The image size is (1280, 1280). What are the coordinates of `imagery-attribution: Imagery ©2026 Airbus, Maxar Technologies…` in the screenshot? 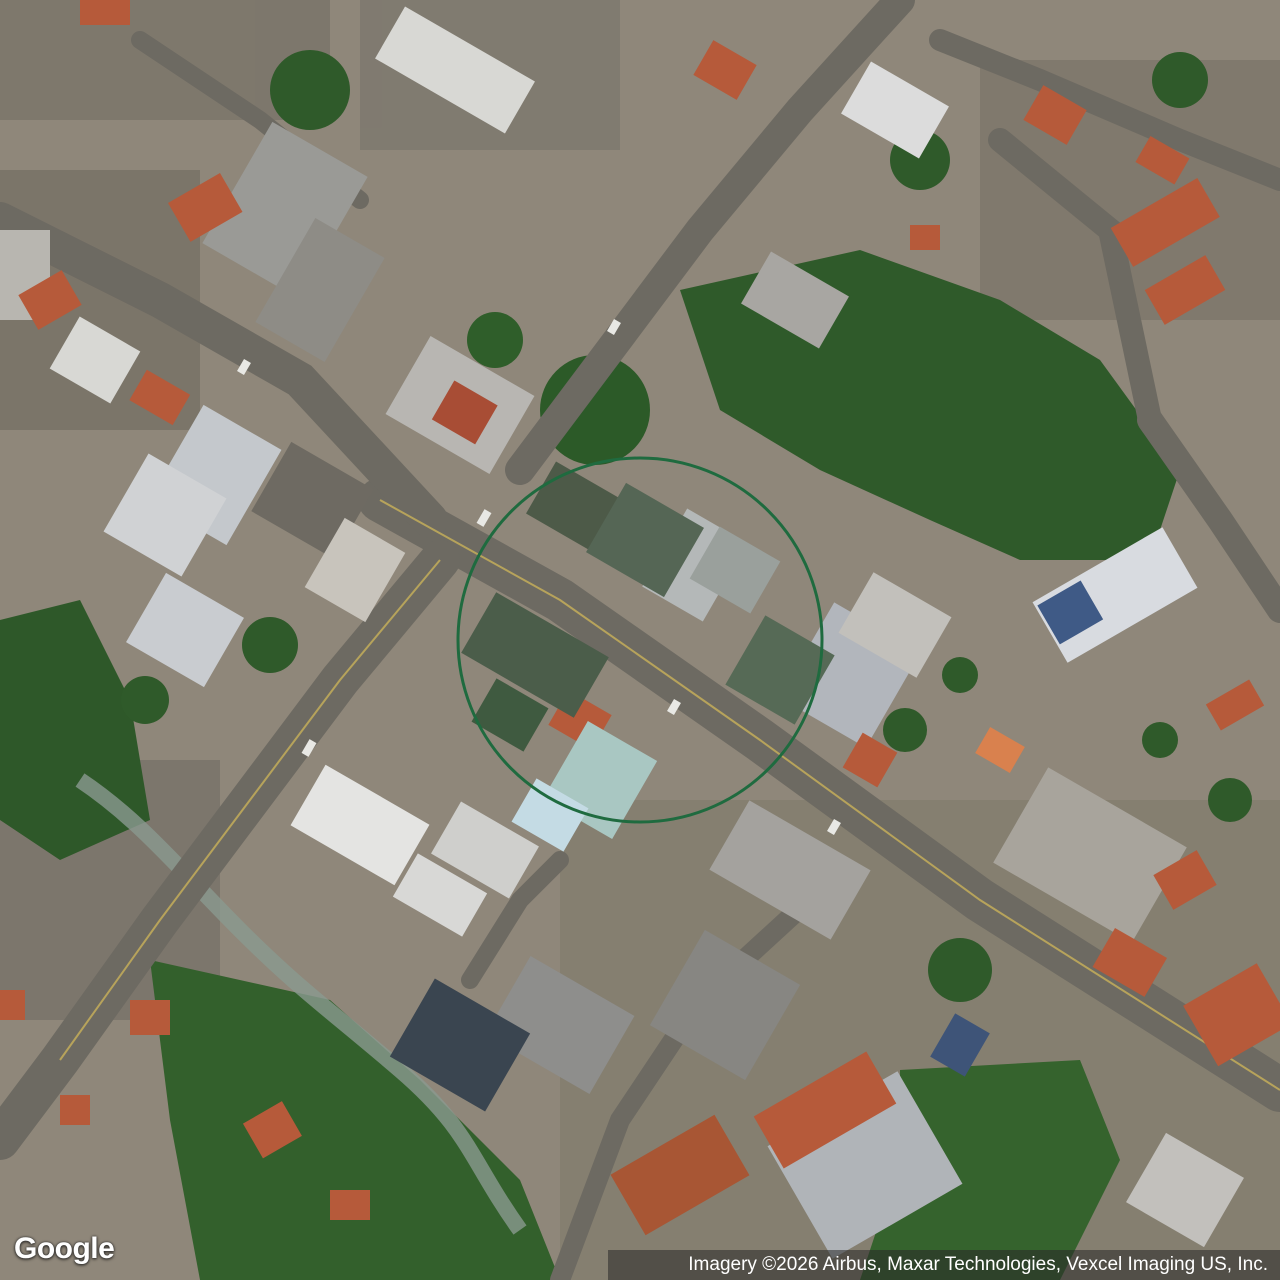 It's located at (944, 1265).